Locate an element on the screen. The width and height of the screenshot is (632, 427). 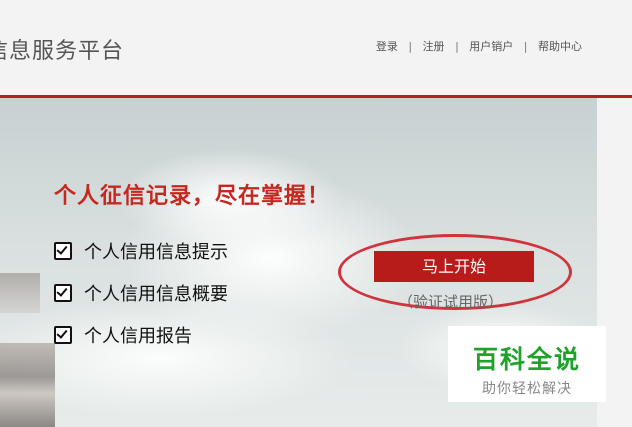
watermark-logo: 百科全说 助你轻松解决 is located at coordinates (527, 364).